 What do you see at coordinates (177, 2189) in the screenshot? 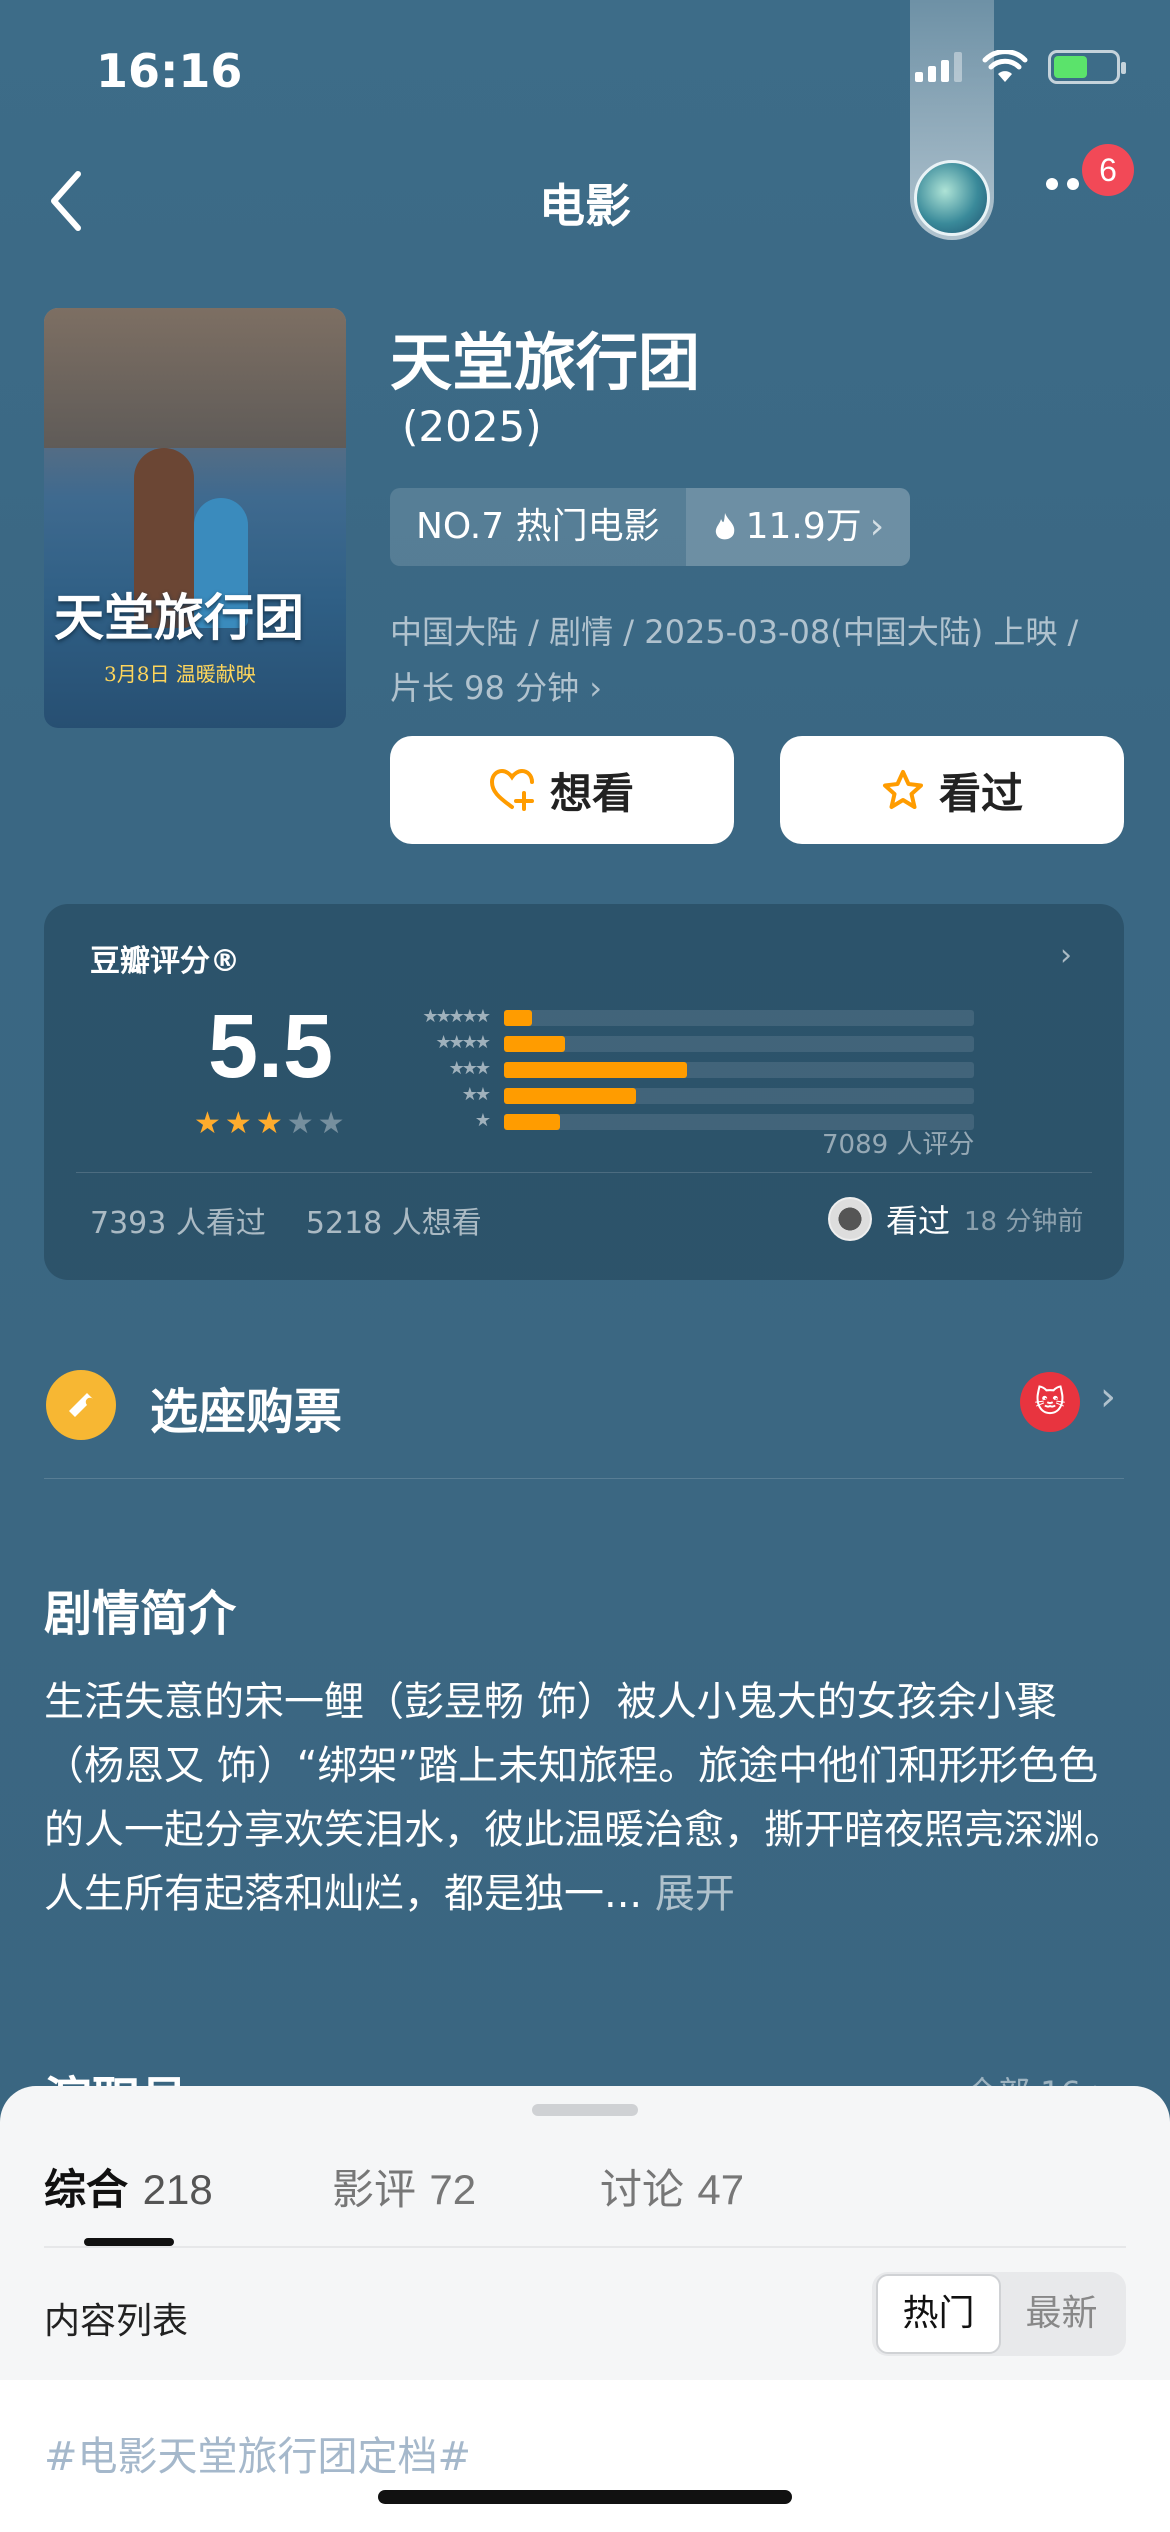
I see `tab-count: 218` at bounding box center [177, 2189].